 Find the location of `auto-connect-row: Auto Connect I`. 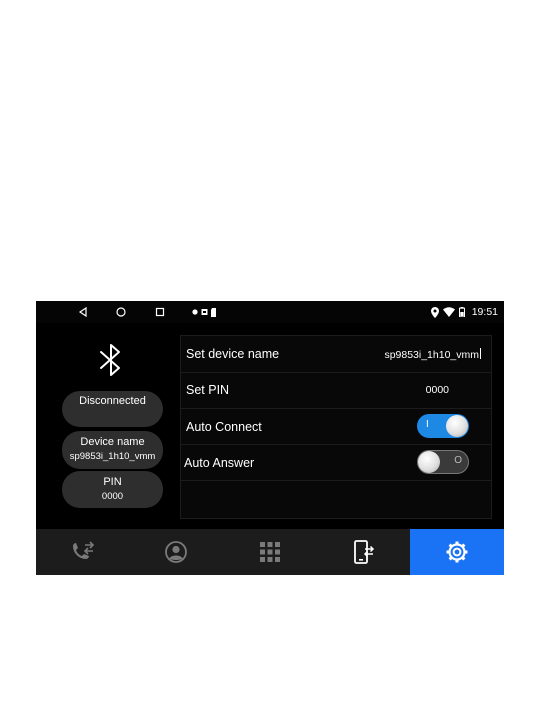

auto-connect-row: Auto Connect I is located at coordinates (336, 426).